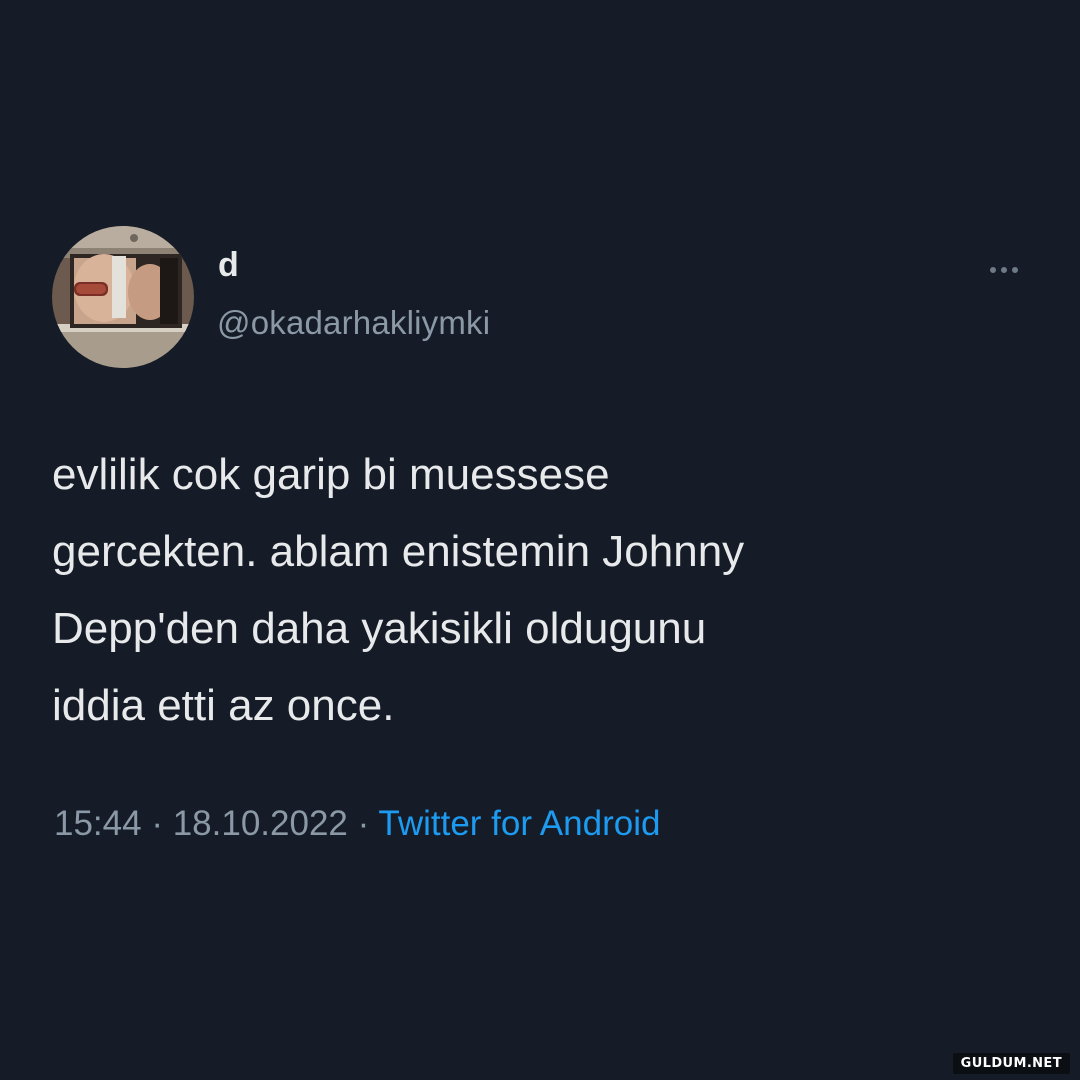 The height and width of the screenshot is (1080, 1080). What do you see at coordinates (223, 705) in the screenshot?
I see `tweet-text-line: iddia etti az once.` at bounding box center [223, 705].